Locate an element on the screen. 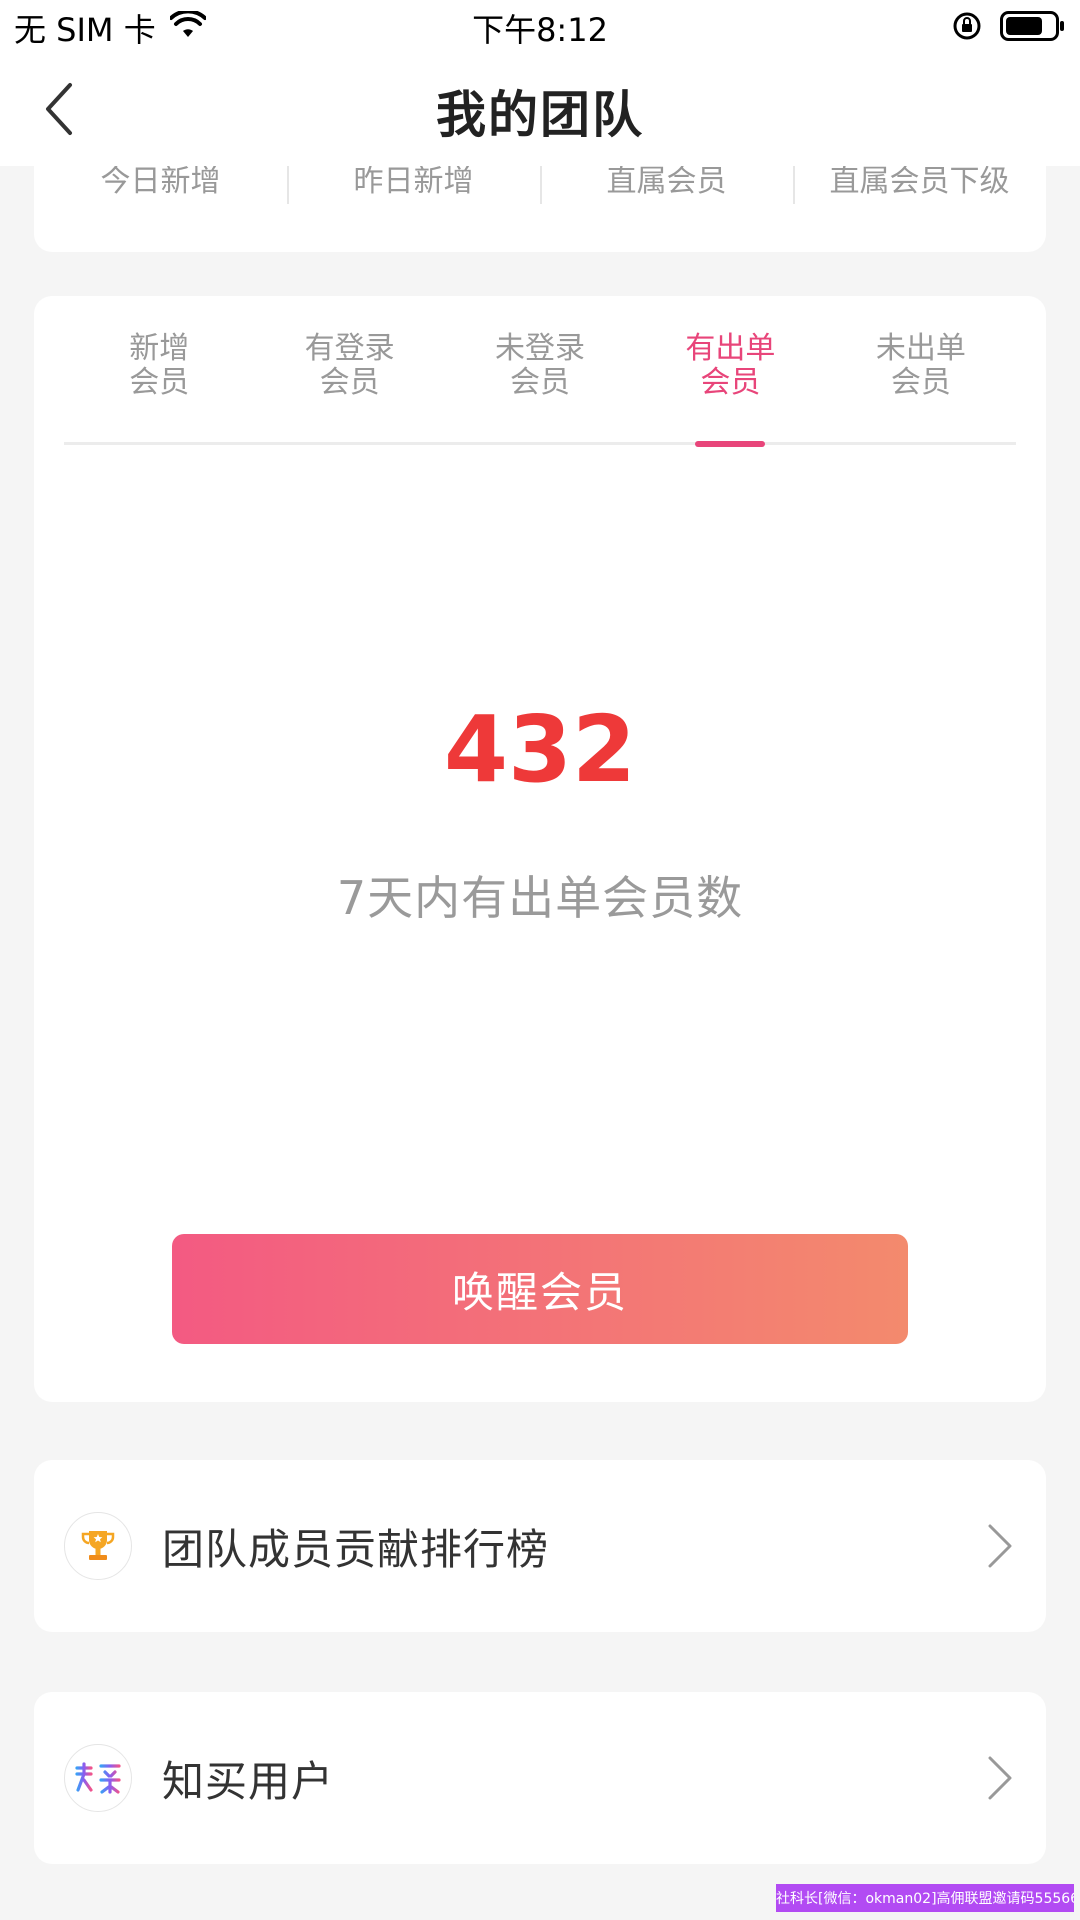  tab-not-logged-in-members: 未登录 会员 is located at coordinates (540, 387).